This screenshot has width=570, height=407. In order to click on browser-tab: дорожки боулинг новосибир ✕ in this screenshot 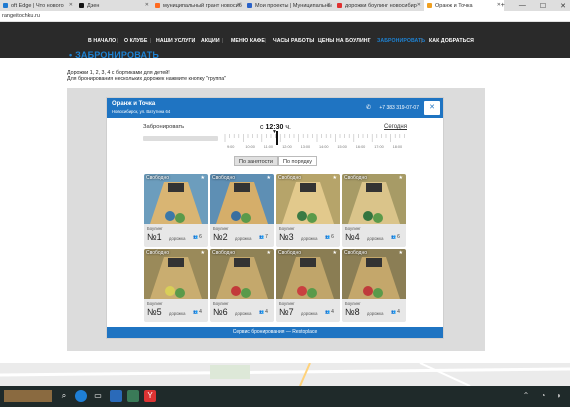, I will do `click(379, 5)`.